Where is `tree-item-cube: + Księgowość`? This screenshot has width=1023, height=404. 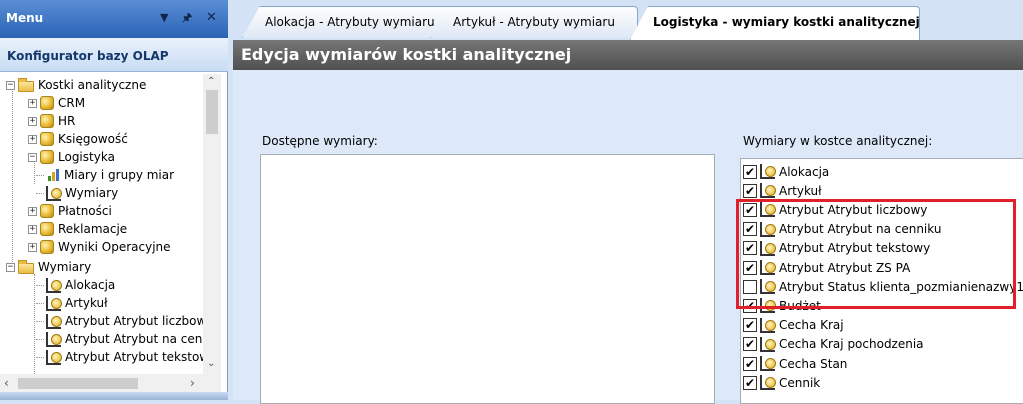 tree-item-cube: + Księgowość is located at coordinates (78, 139).